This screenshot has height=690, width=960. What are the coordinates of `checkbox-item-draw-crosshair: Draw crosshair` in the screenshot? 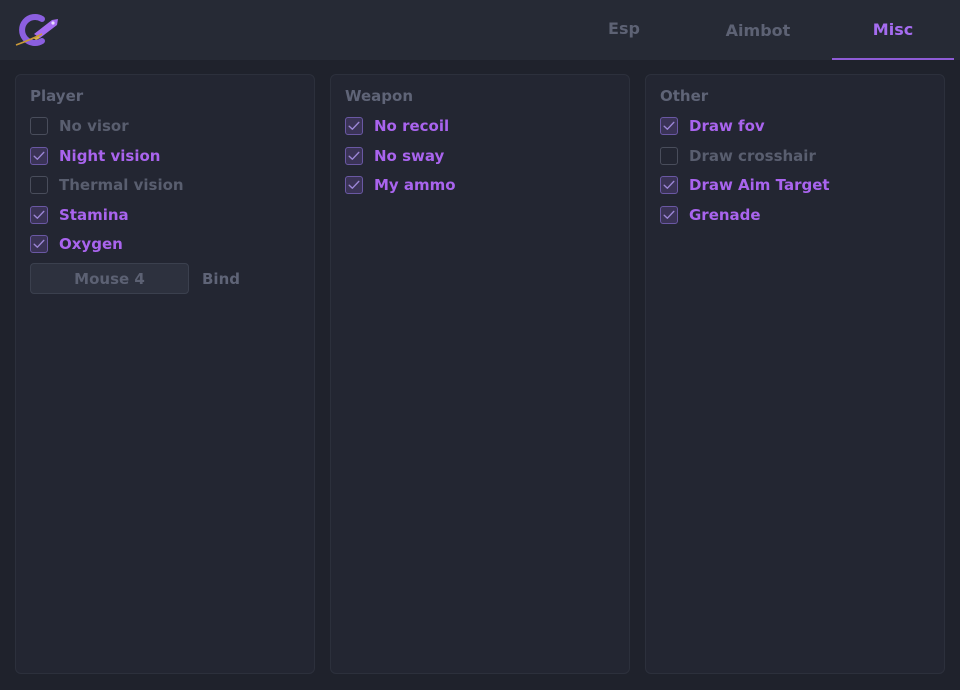 It's located at (797, 156).